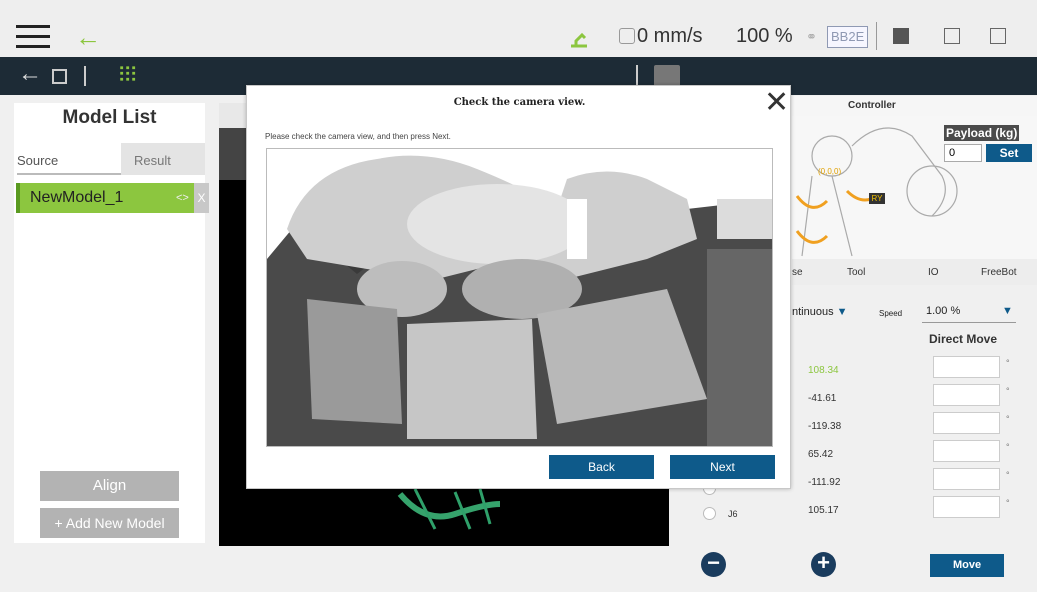  What do you see at coordinates (88, 37) in the screenshot?
I see `back-arrow-icon: ←` at bounding box center [88, 37].